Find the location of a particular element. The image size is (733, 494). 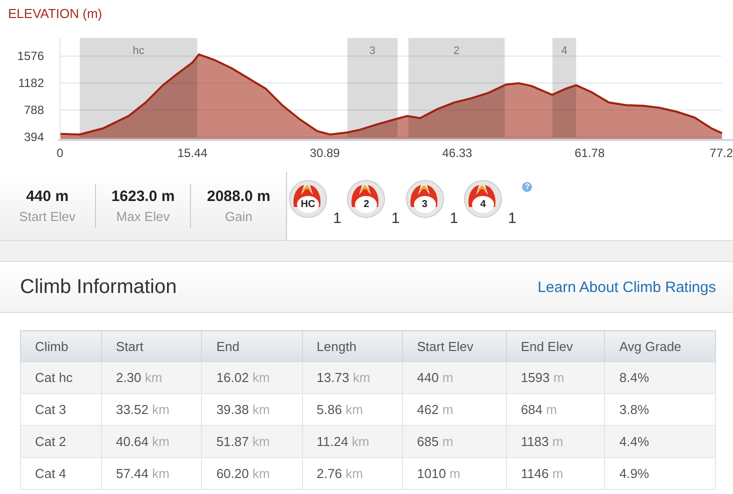

column-header: Climb is located at coordinates (61, 346).